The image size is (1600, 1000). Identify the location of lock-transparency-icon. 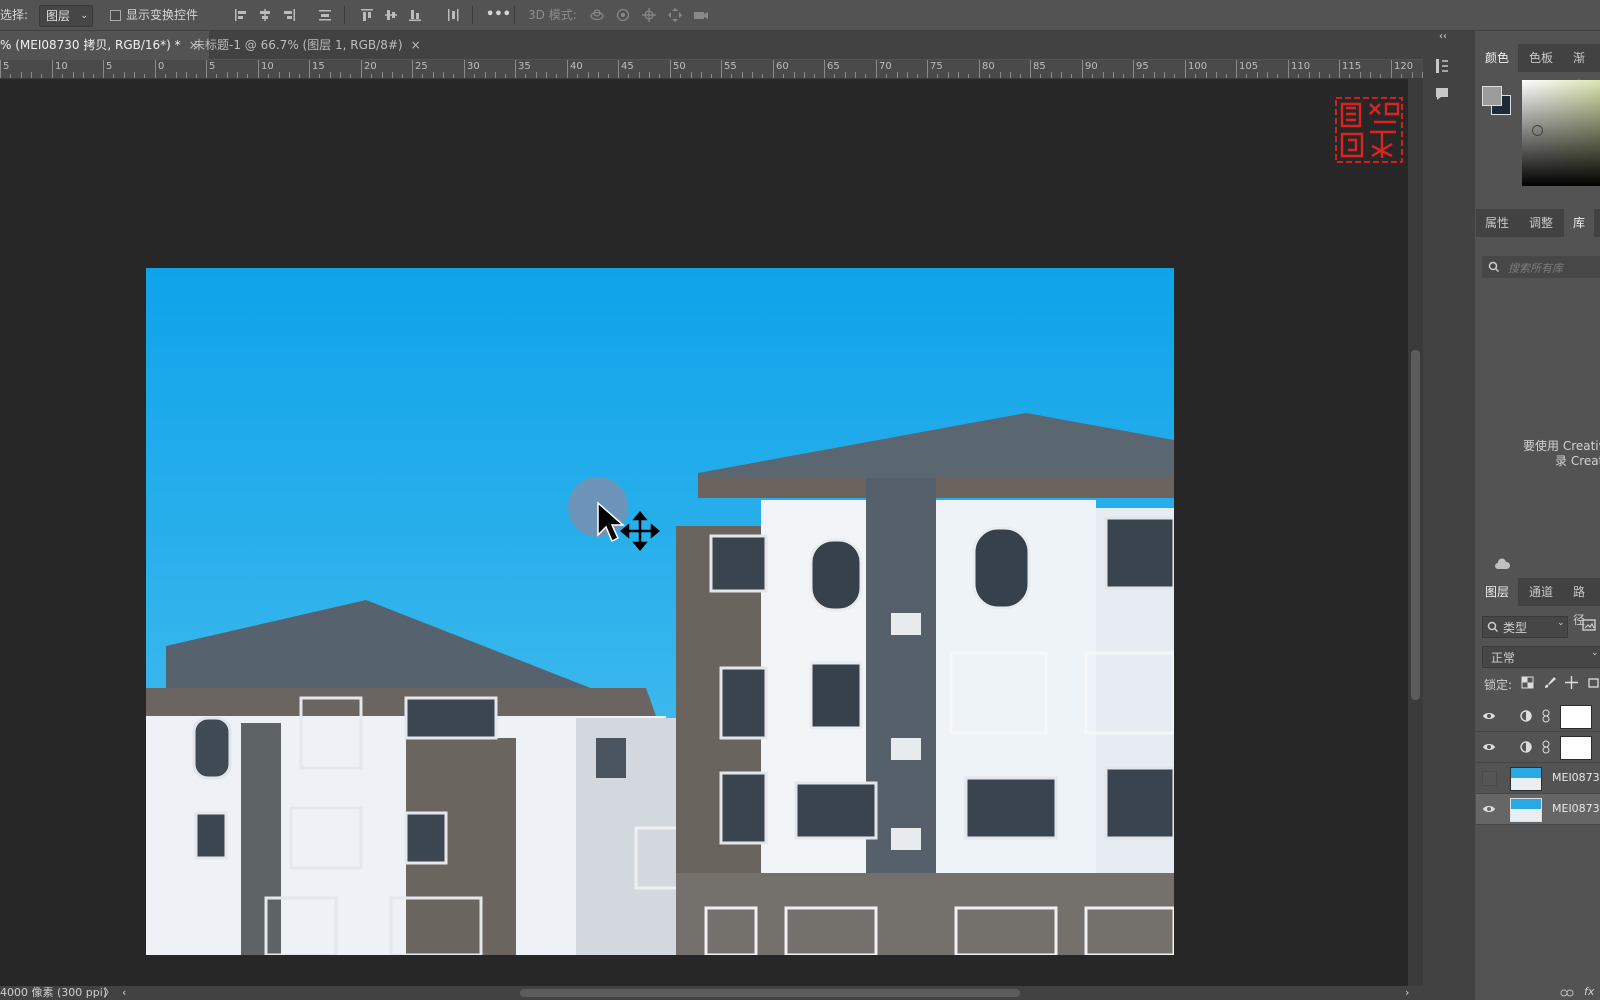
(1527, 682).